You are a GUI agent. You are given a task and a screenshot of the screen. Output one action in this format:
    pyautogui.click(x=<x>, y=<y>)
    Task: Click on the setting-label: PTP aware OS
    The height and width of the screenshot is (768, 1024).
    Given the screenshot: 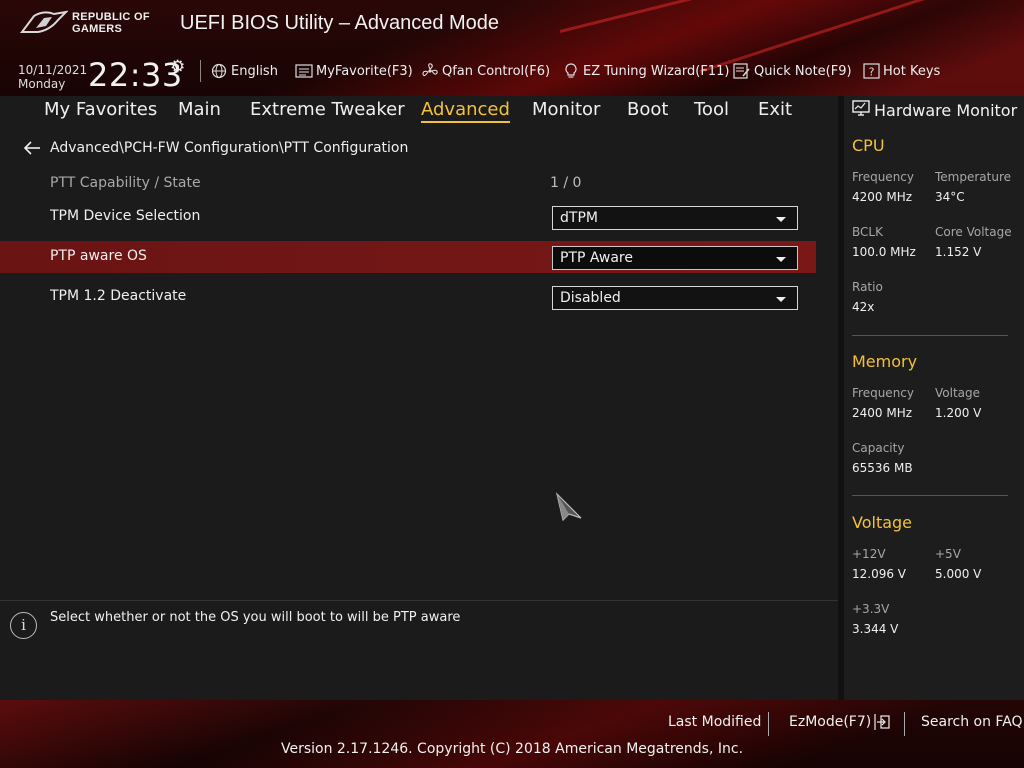 What is the action you would take?
    pyautogui.click(x=98, y=256)
    